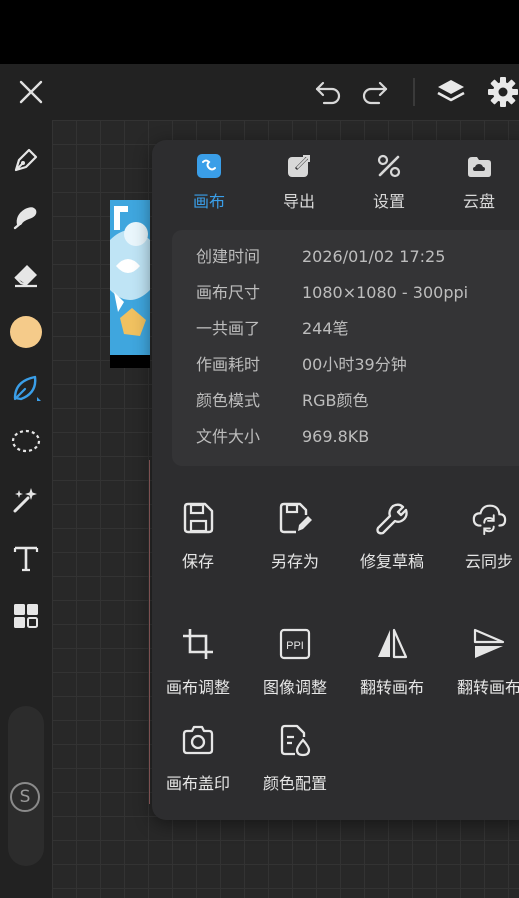 Image resolution: width=519 pixels, height=898 pixels. I want to click on color-profile-button: 颜色配置, so click(295, 760).